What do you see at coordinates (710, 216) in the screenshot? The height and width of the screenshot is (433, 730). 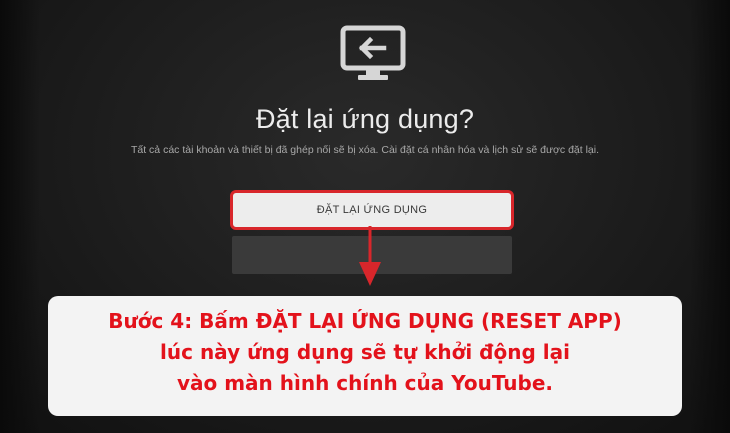 I see `screen-edge-right` at bounding box center [710, 216].